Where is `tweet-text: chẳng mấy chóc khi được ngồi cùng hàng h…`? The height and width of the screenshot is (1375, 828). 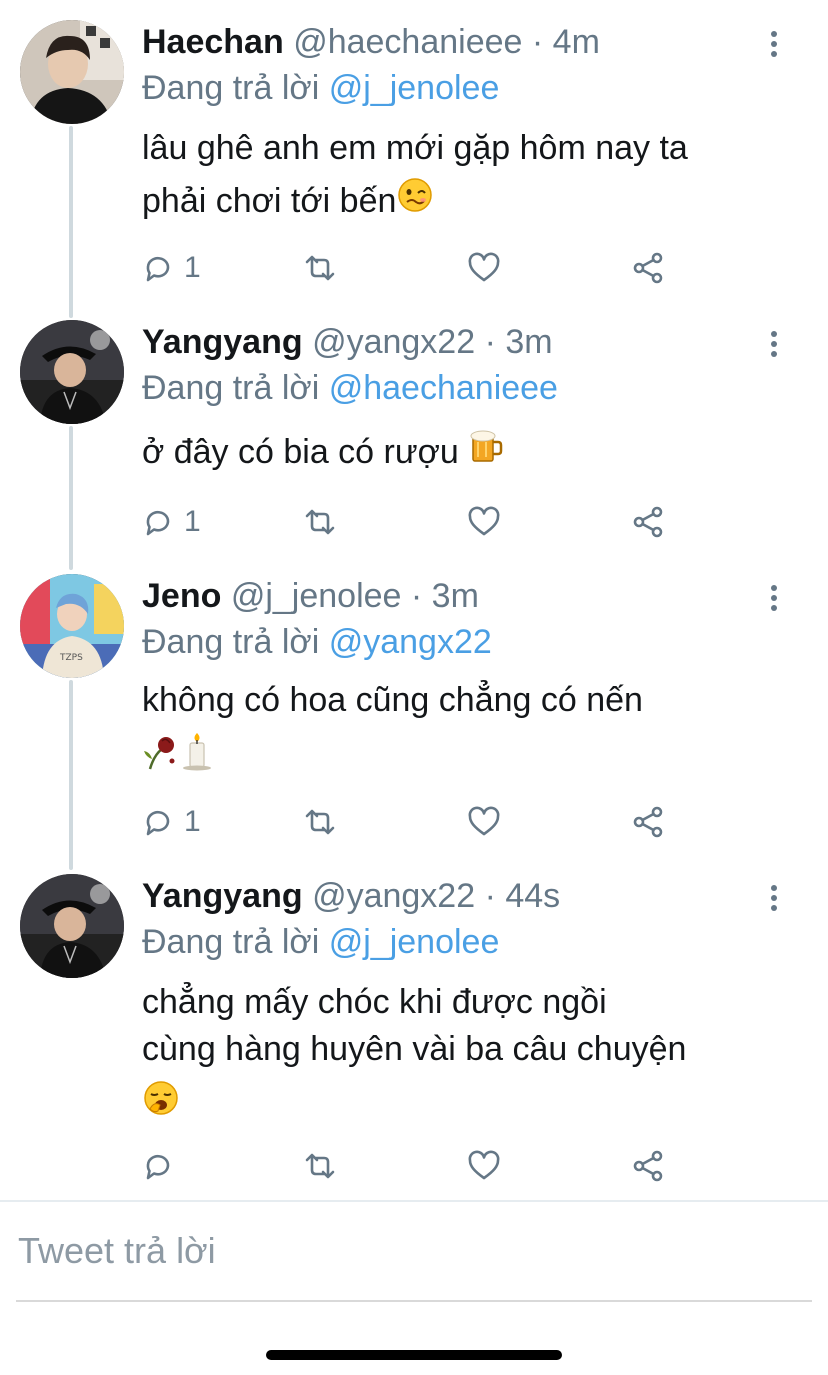 tweet-text: chẳng mấy chóc khi được ngồi cùng hàng h… is located at coordinates (414, 1054).